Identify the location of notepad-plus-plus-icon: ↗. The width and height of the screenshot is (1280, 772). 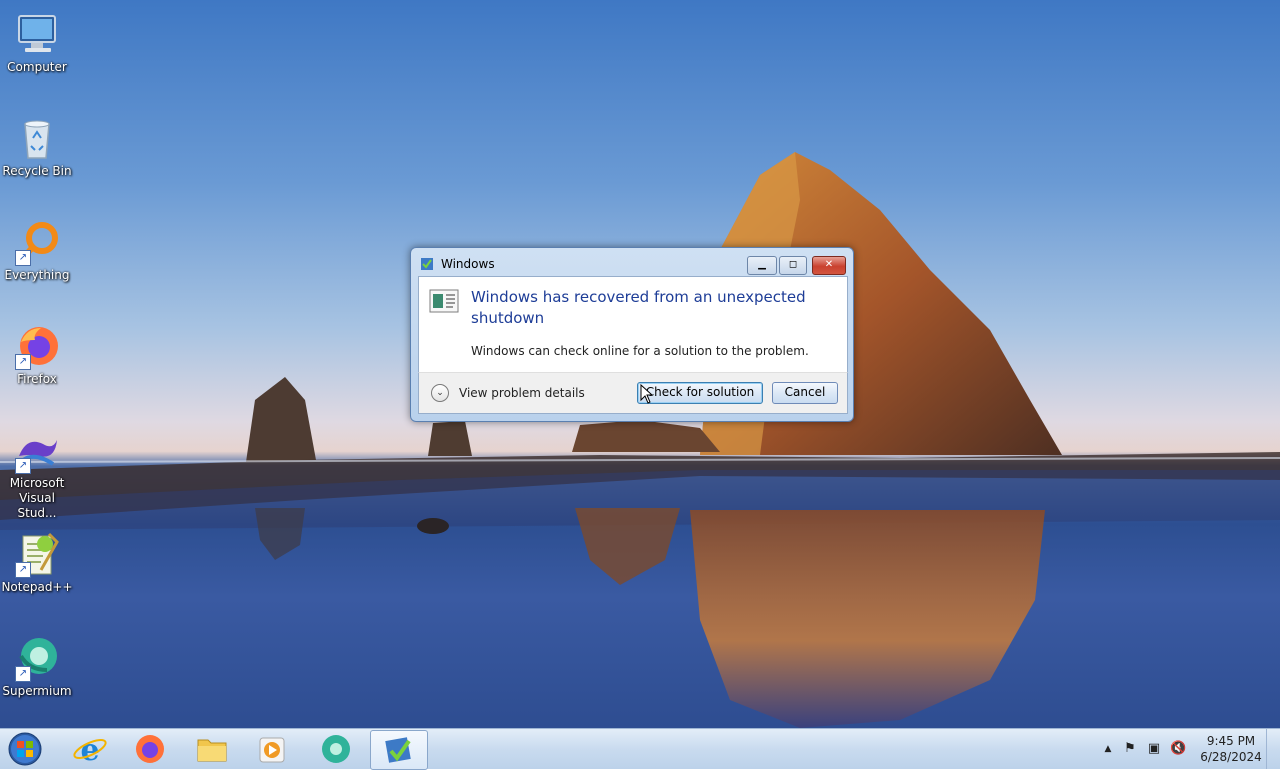
(37, 554).